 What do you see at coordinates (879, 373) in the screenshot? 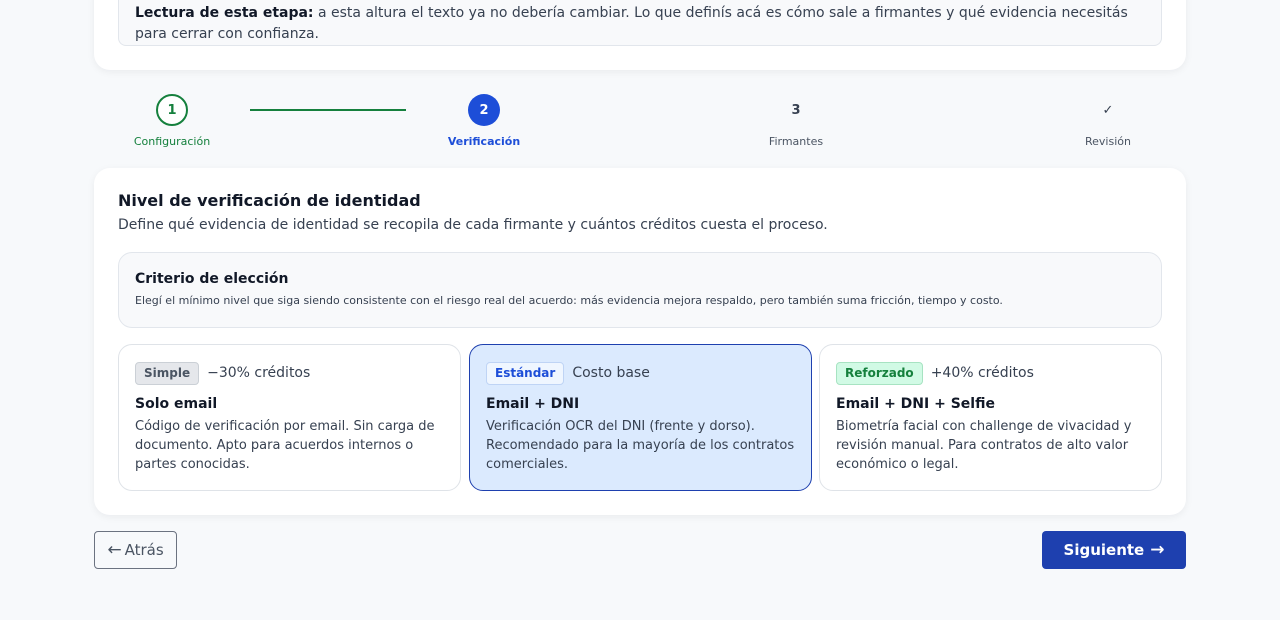
I see `level-badge: Reforzado` at bounding box center [879, 373].